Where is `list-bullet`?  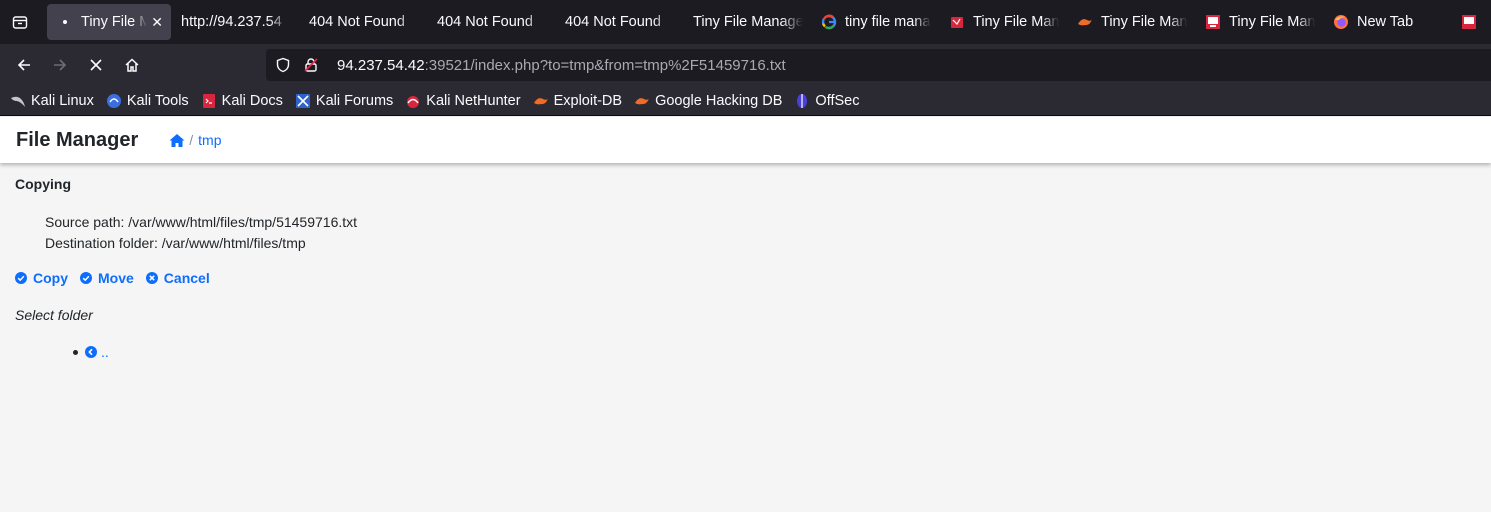 list-bullet is located at coordinates (75, 352).